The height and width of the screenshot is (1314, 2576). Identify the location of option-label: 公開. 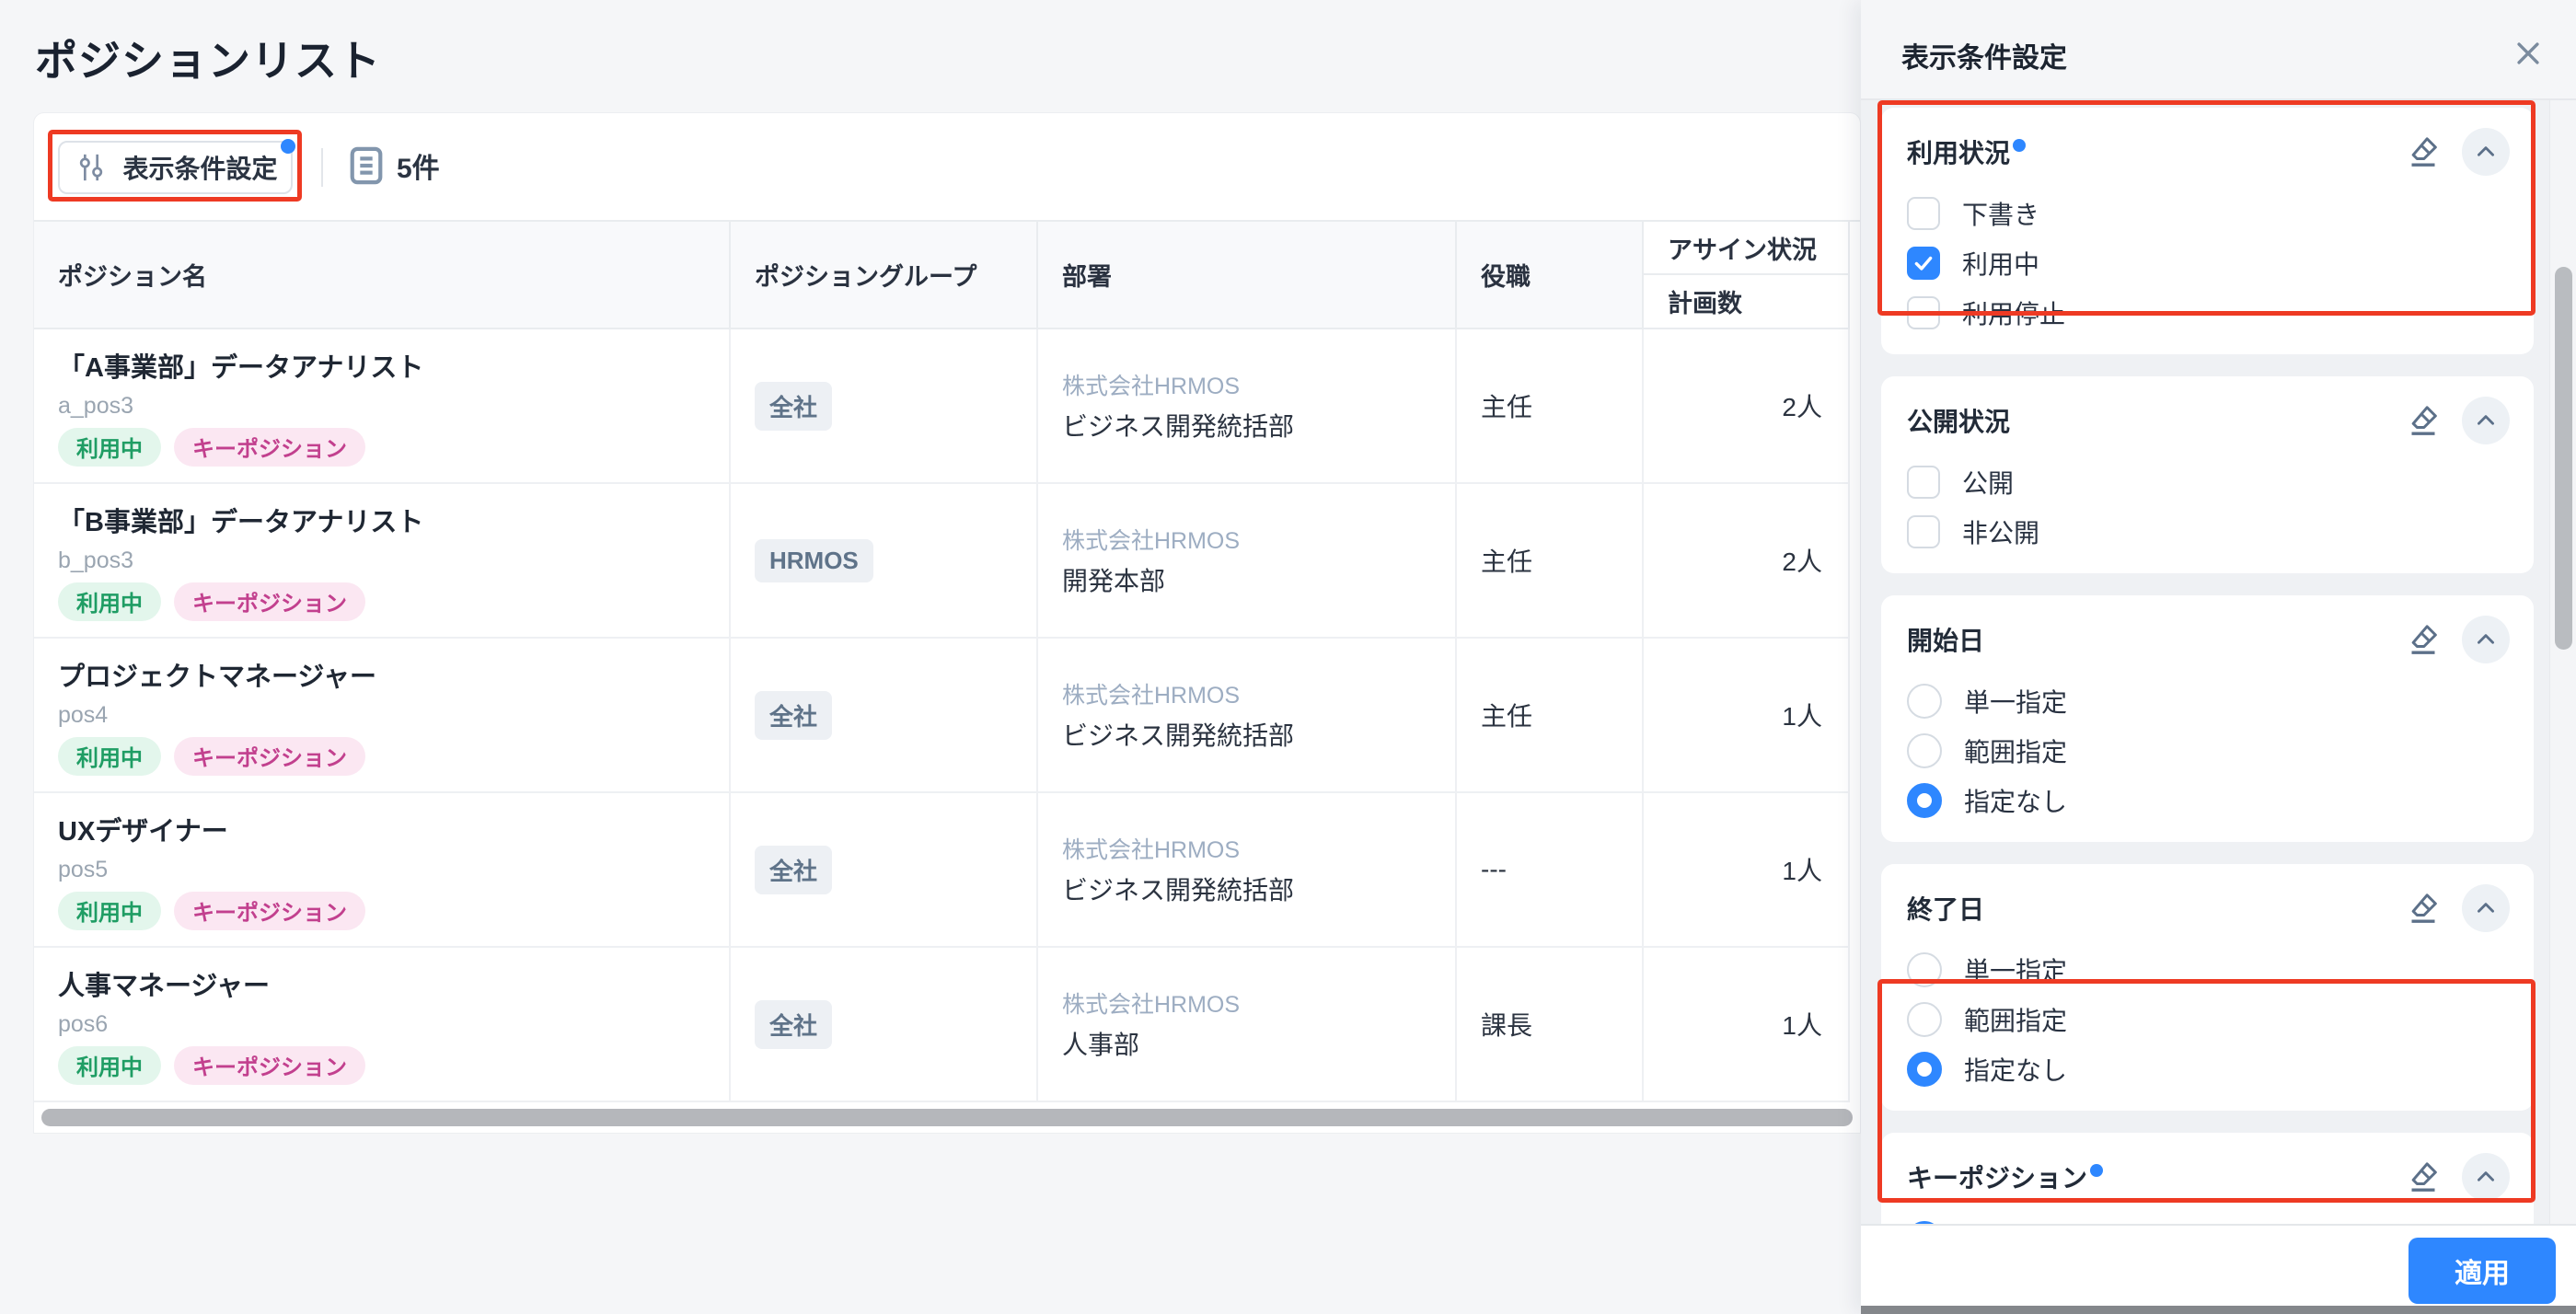
(1988, 483).